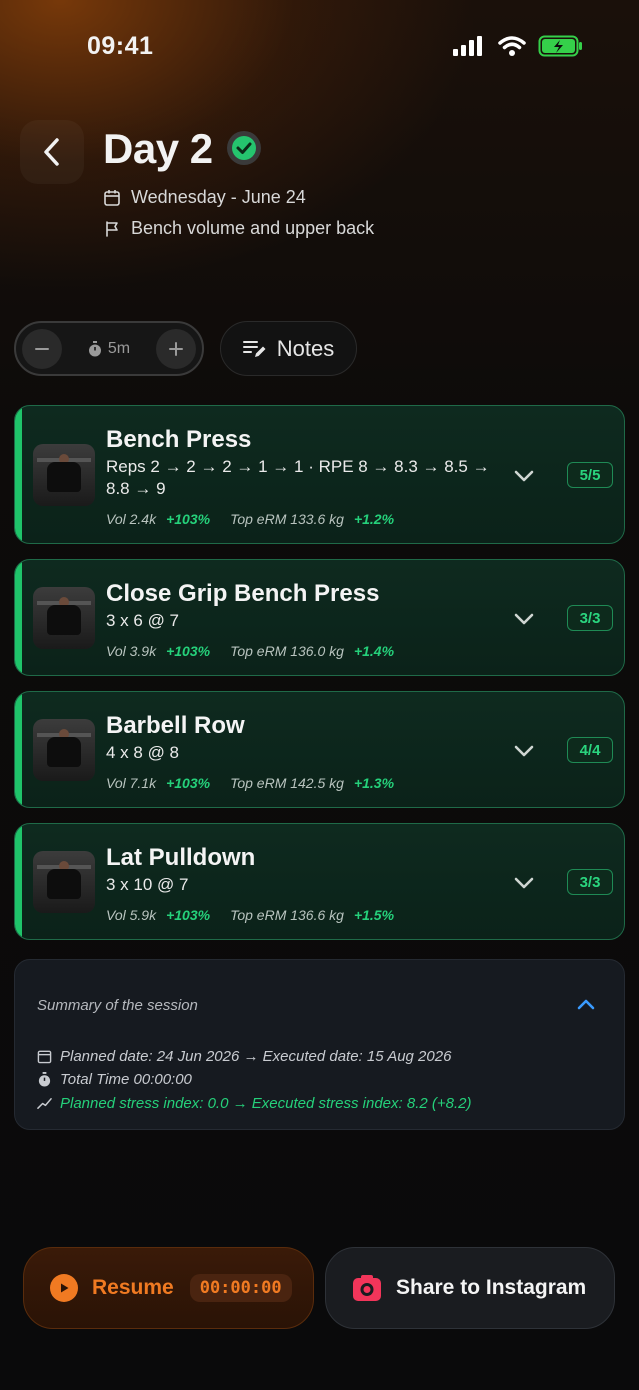  What do you see at coordinates (305, 348) in the screenshot?
I see `notes-label: Notes` at bounding box center [305, 348].